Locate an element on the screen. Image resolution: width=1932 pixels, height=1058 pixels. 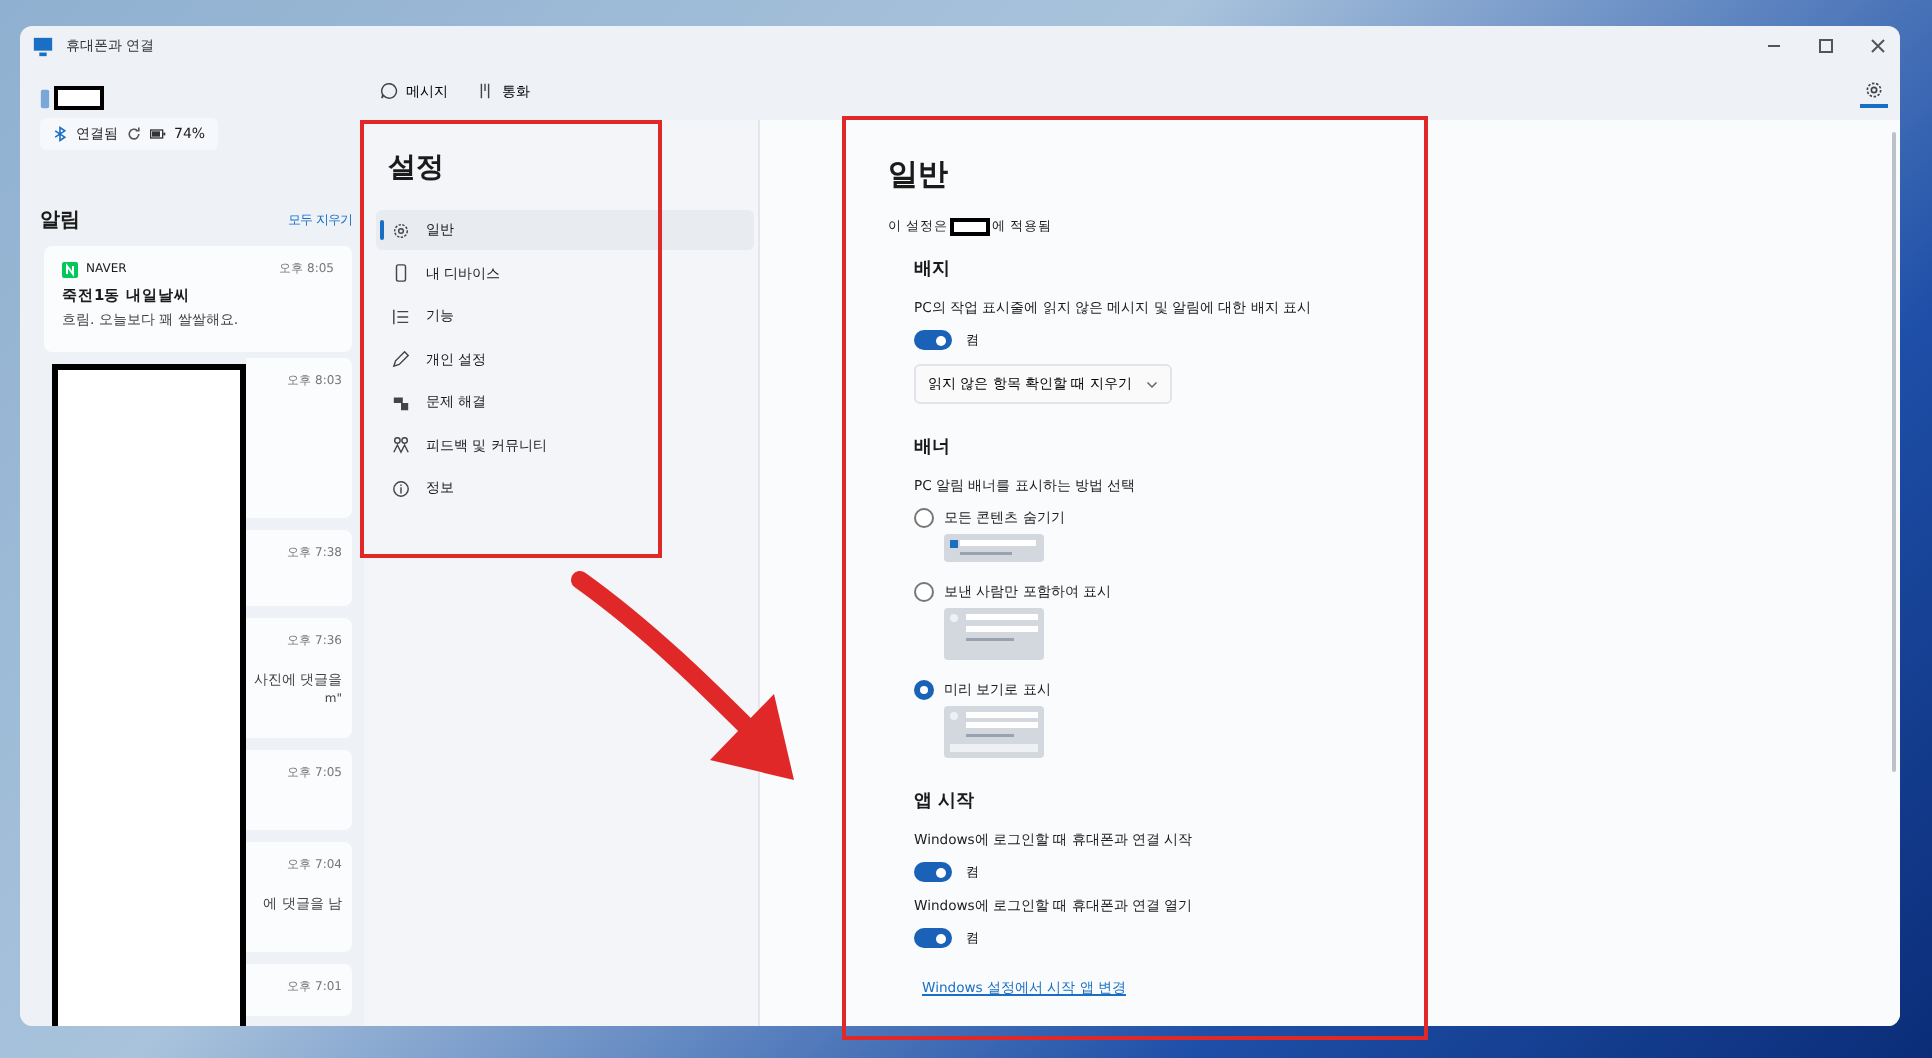
pen-icon is located at coordinates (401, 359).